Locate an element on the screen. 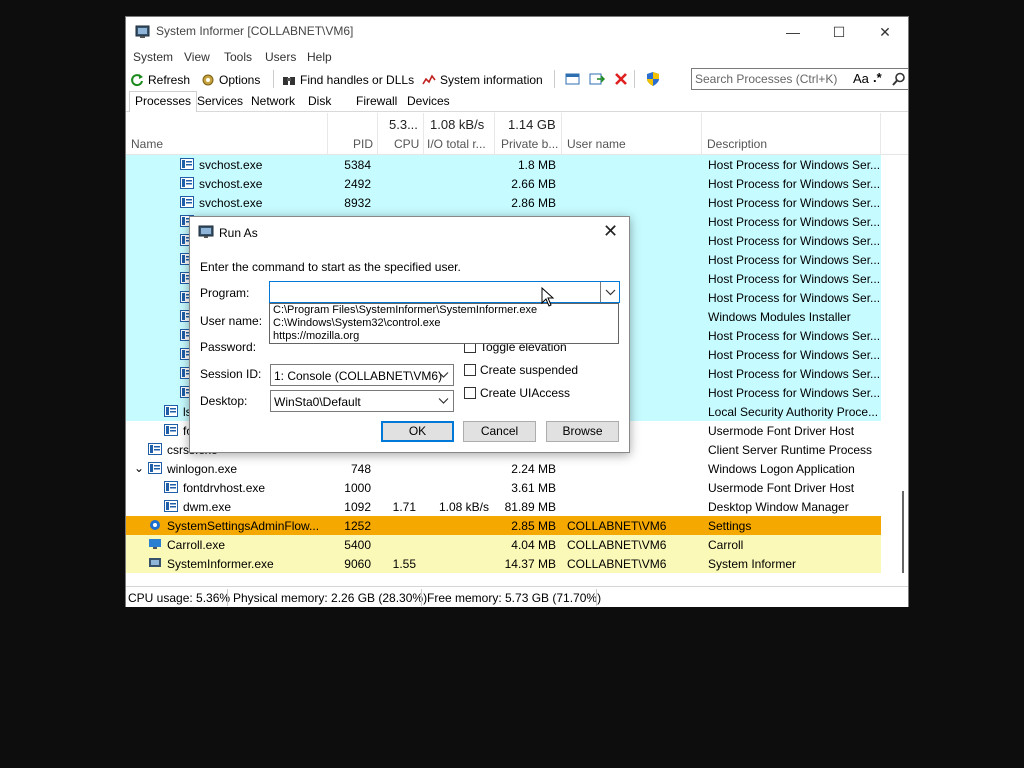 The height and width of the screenshot is (768, 1024). process-private-bytes: 2.85 MB is located at coordinates (533, 526).